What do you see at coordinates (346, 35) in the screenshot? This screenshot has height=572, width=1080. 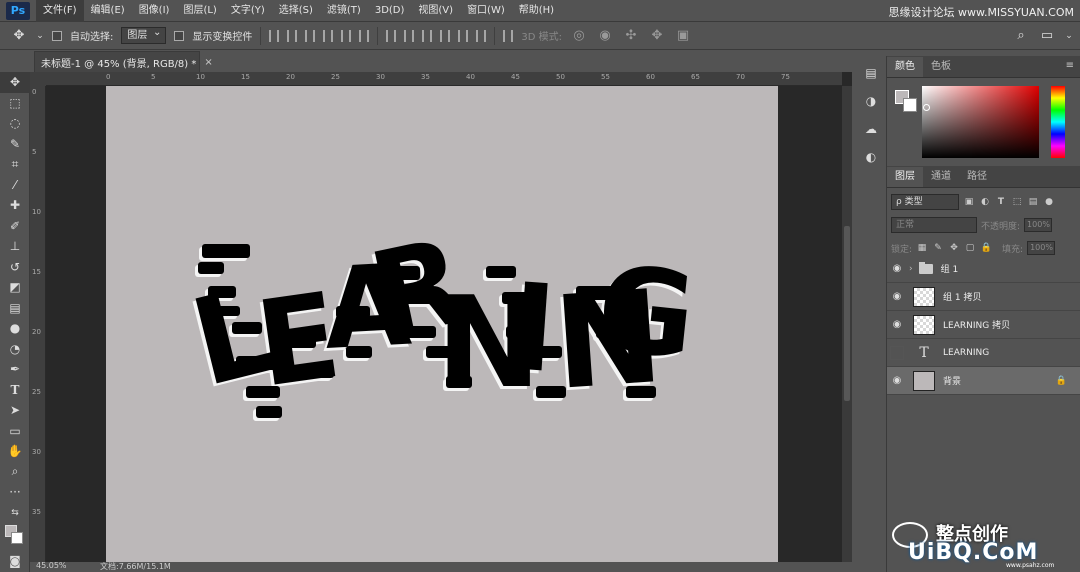 I see `align-hcenter-icon` at bounding box center [346, 35].